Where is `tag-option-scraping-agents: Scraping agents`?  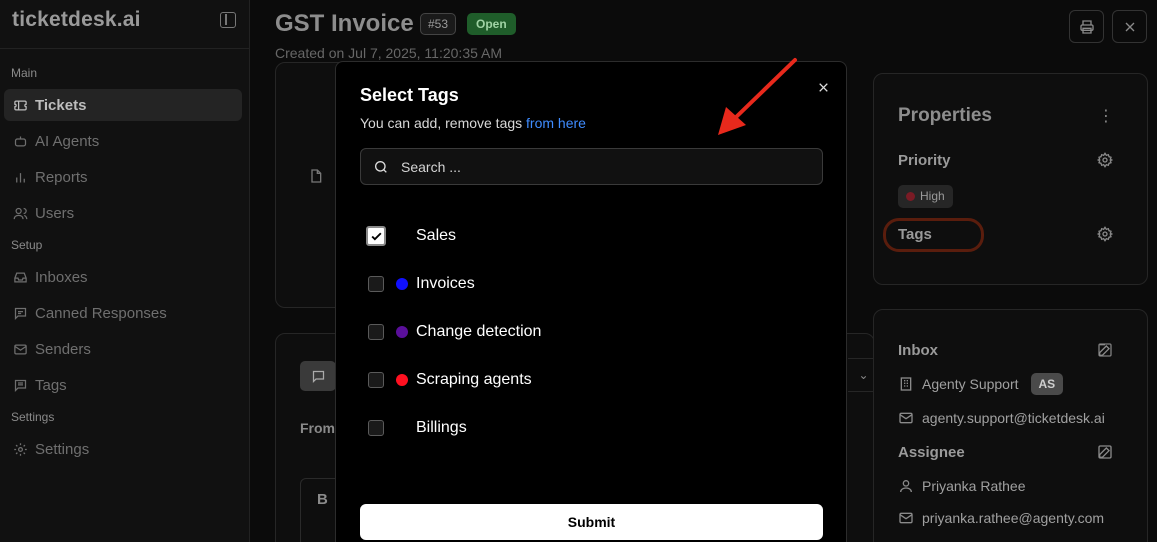
tag-option-scraping-agents: Scraping agents is located at coordinates (450, 380).